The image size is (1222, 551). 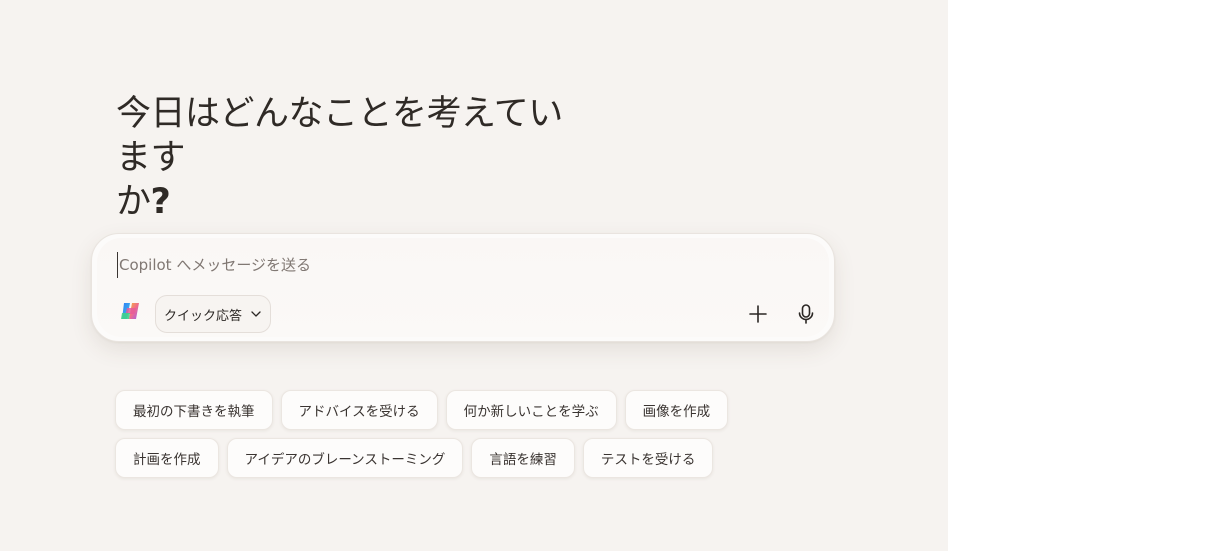 I want to click on suggestion-row-1: 最初の下書きを執筆 アドバイスを受ける 何か新しいことを学ぶ 画像を作成, so click(x=425, y=410).